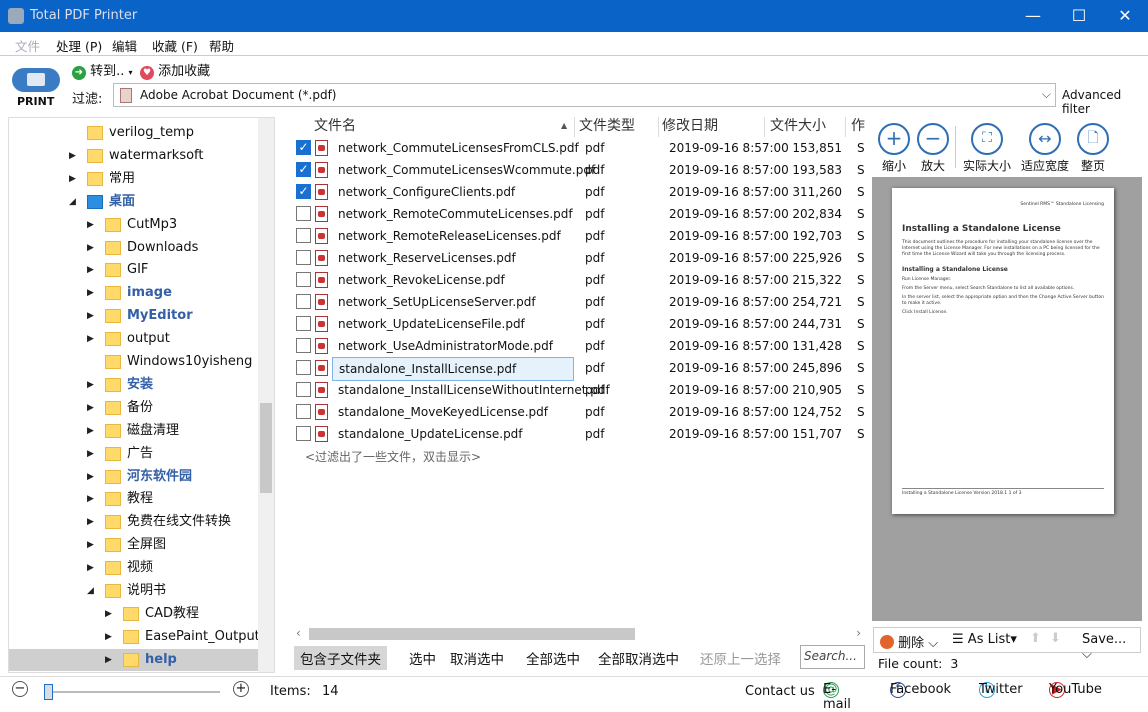  What do you see at coordinates (1079, 16) in the screenshot?
I see `maximize-button: ☐` at bounding box center [1079, 16].